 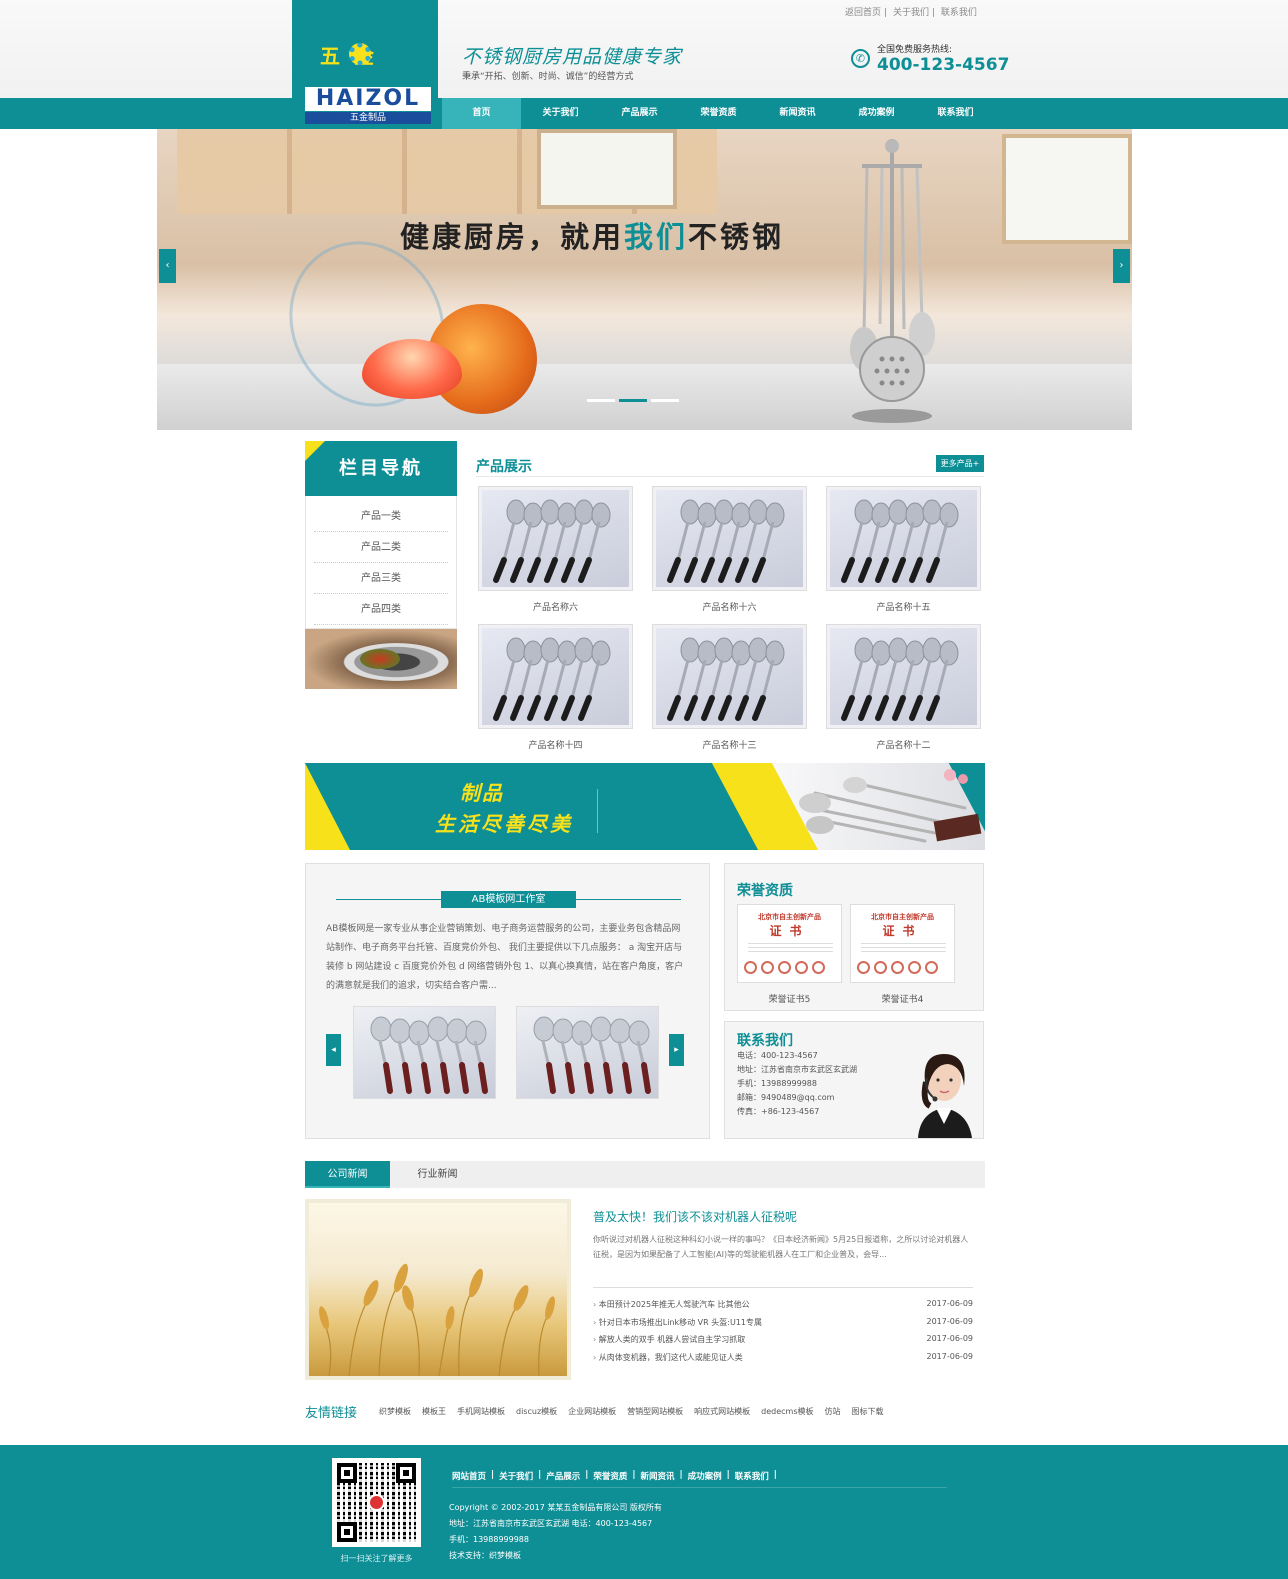 What do you see at coordinates (863, 13) in the screenshot?
I see `top-link-home: 返回首页` at bounding box center [863, 13].